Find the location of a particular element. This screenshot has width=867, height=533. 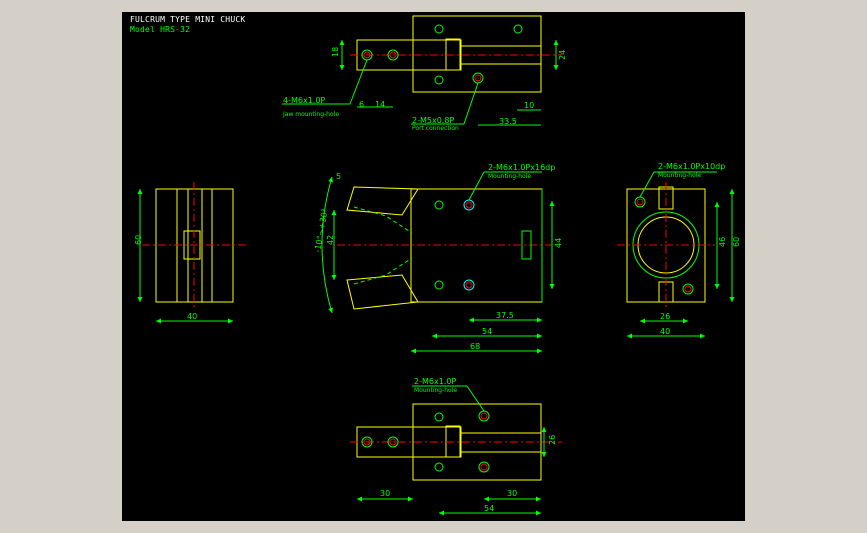

top-callout-port: 2-M5x0.8P is located at coordinates (433, 120).